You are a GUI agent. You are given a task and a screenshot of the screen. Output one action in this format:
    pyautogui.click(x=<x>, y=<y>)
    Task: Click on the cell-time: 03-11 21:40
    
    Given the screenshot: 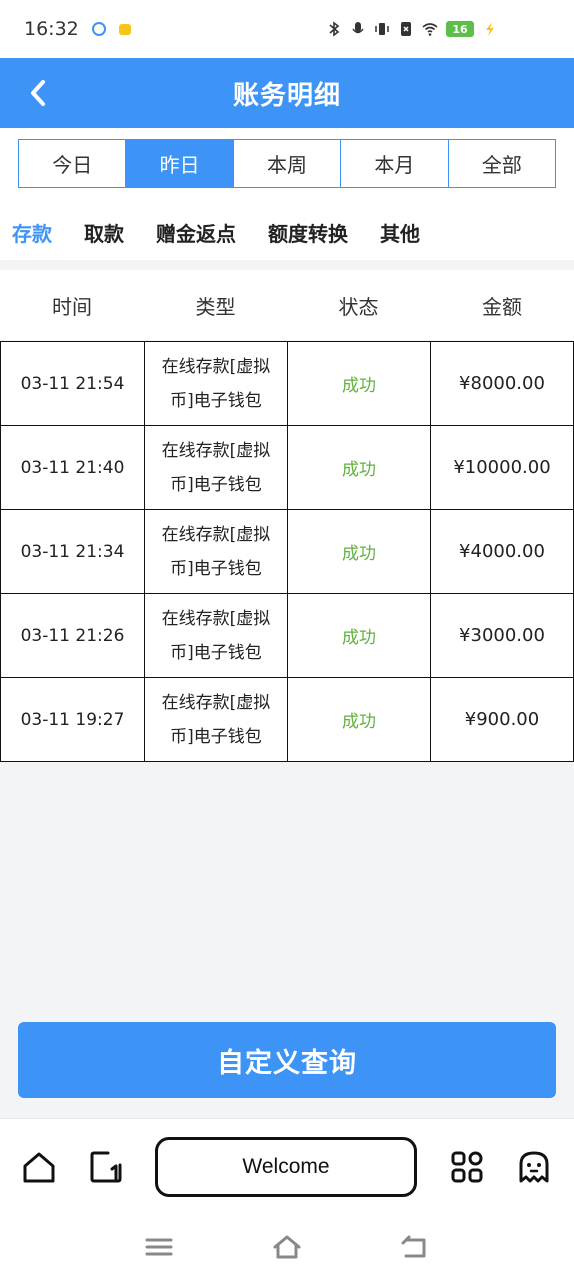 What is the action you would take?
    pyautogui.click(x=72, y=467)
    